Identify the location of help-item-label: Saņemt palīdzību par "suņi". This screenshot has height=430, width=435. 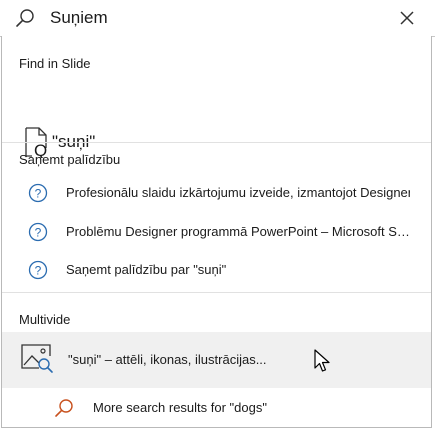
(146, 269).